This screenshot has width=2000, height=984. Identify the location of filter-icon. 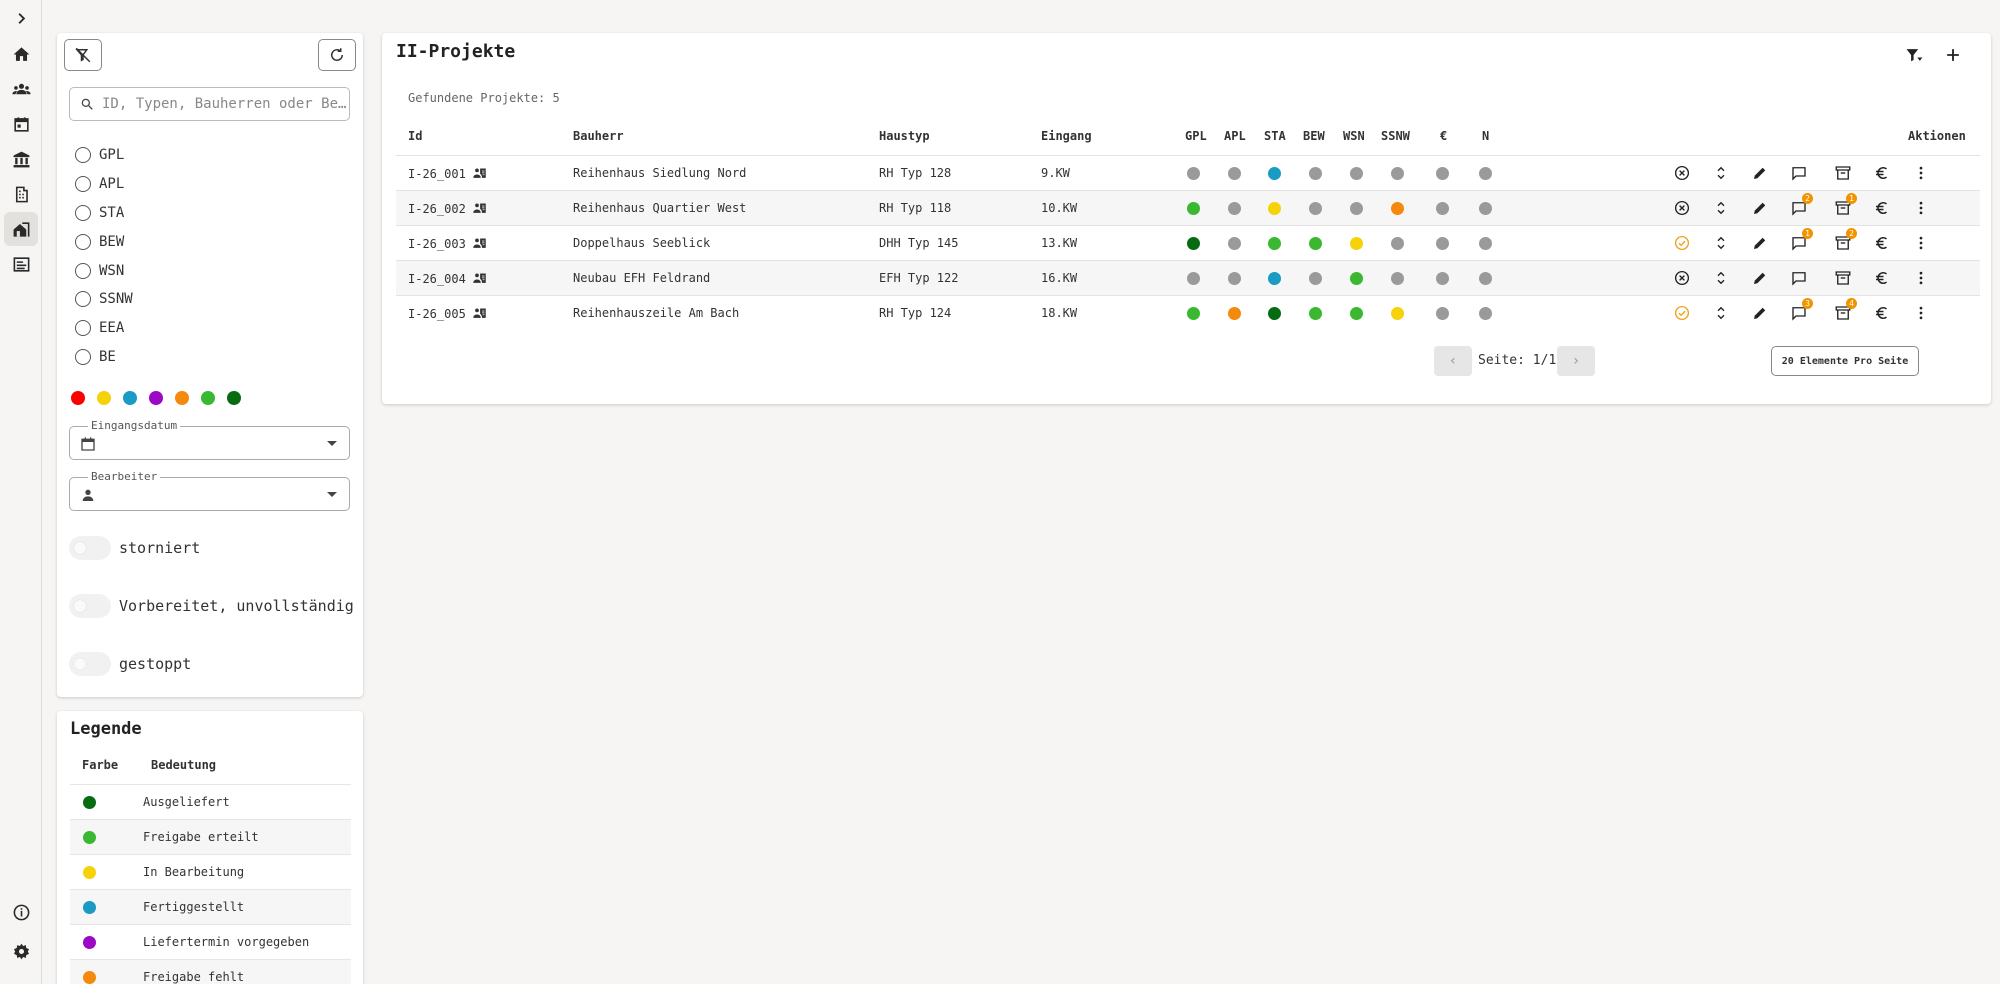
(1914, 55).